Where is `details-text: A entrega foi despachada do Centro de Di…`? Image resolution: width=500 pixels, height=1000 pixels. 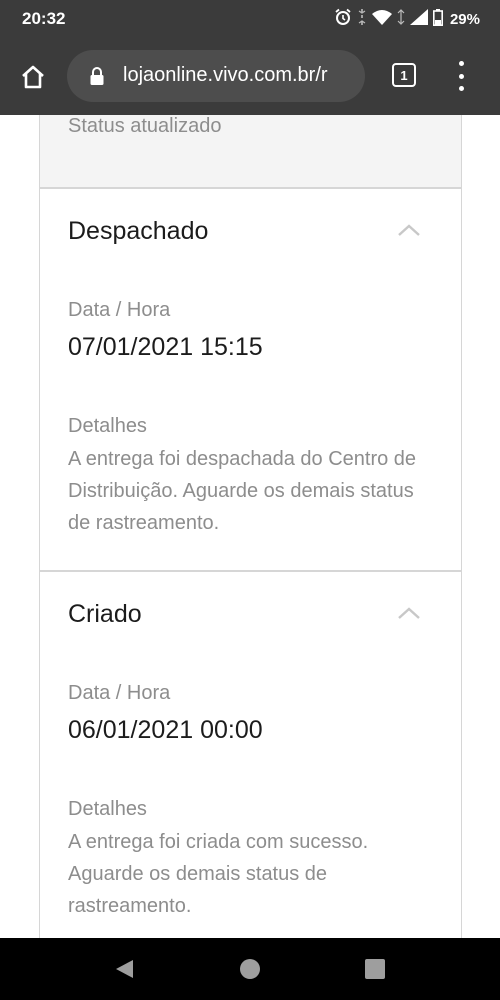
details-text: A entrega foi despachada do Centro de Di… is located at coordinates (242, 491).